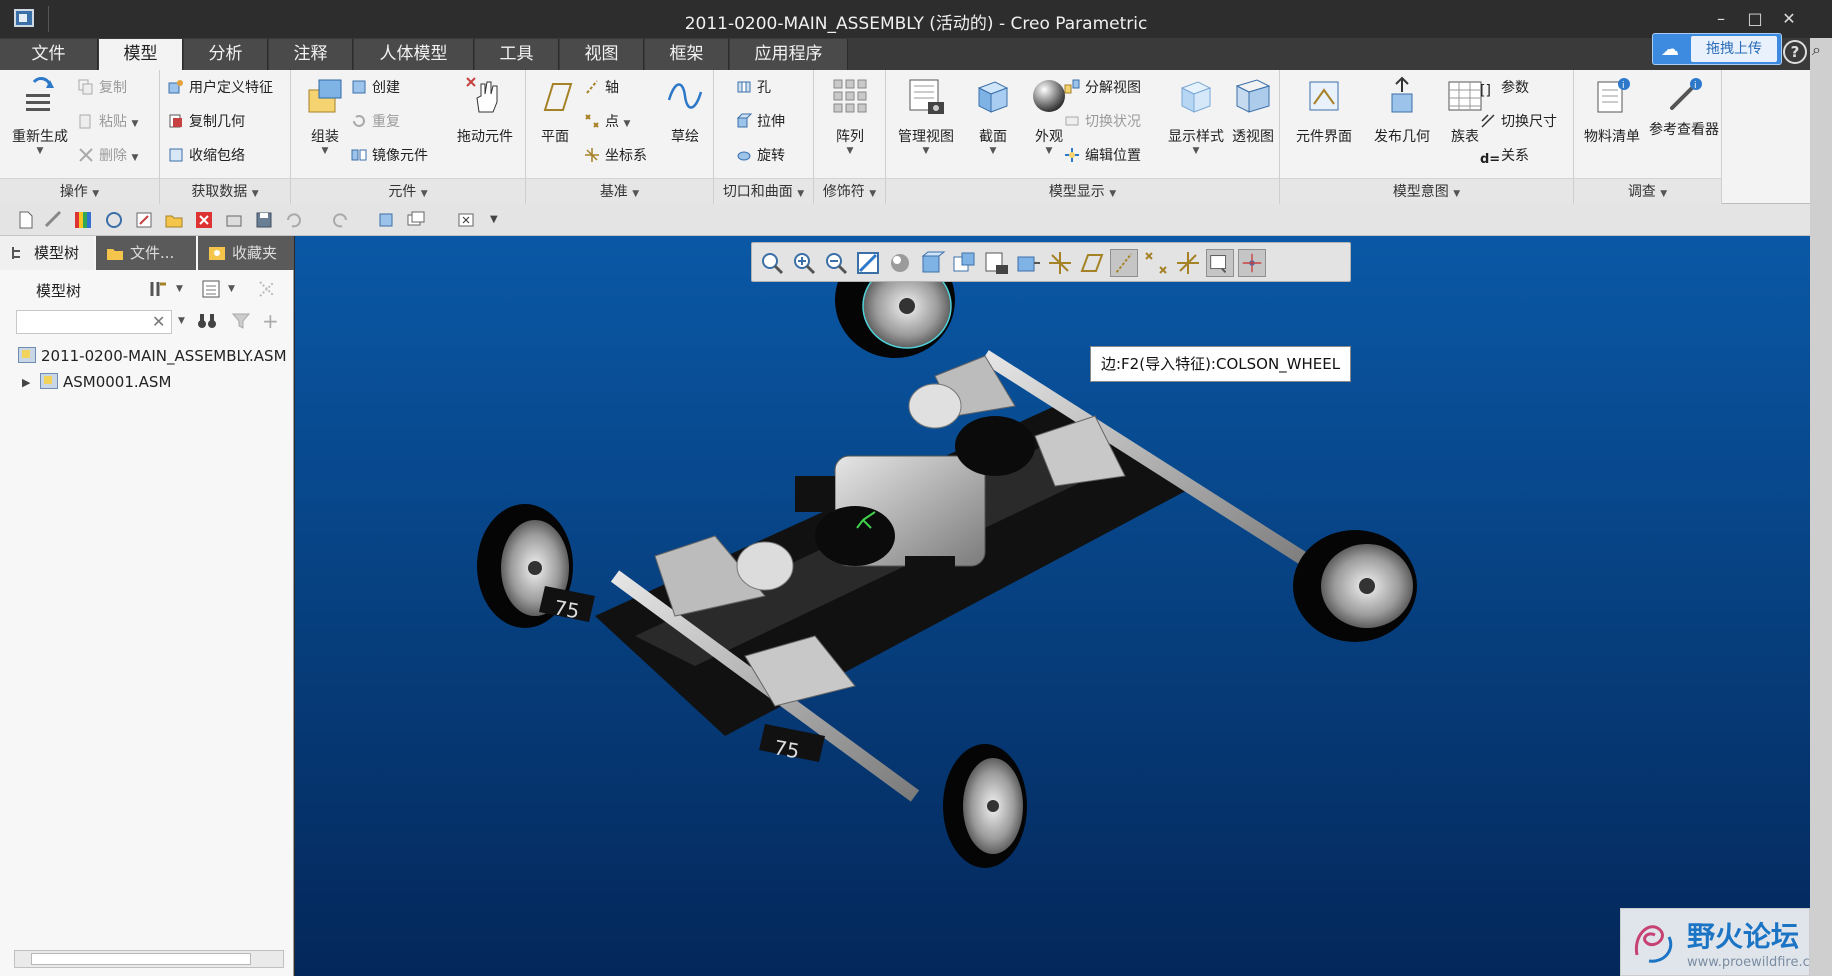  I want to click on display-style-button: 显示样式 ▼, so click(1196, 116).